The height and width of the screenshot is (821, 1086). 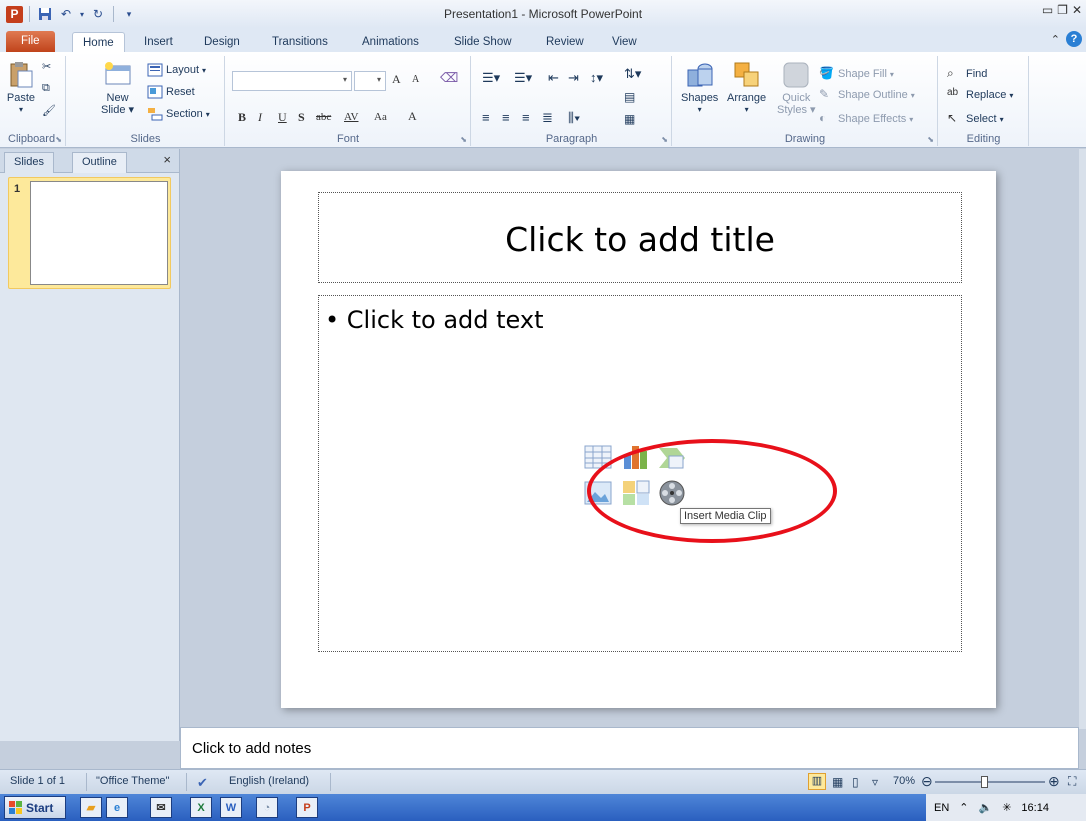 I want to click on slide-sorter-view-icon: ▦, so click(x=837, y=782).